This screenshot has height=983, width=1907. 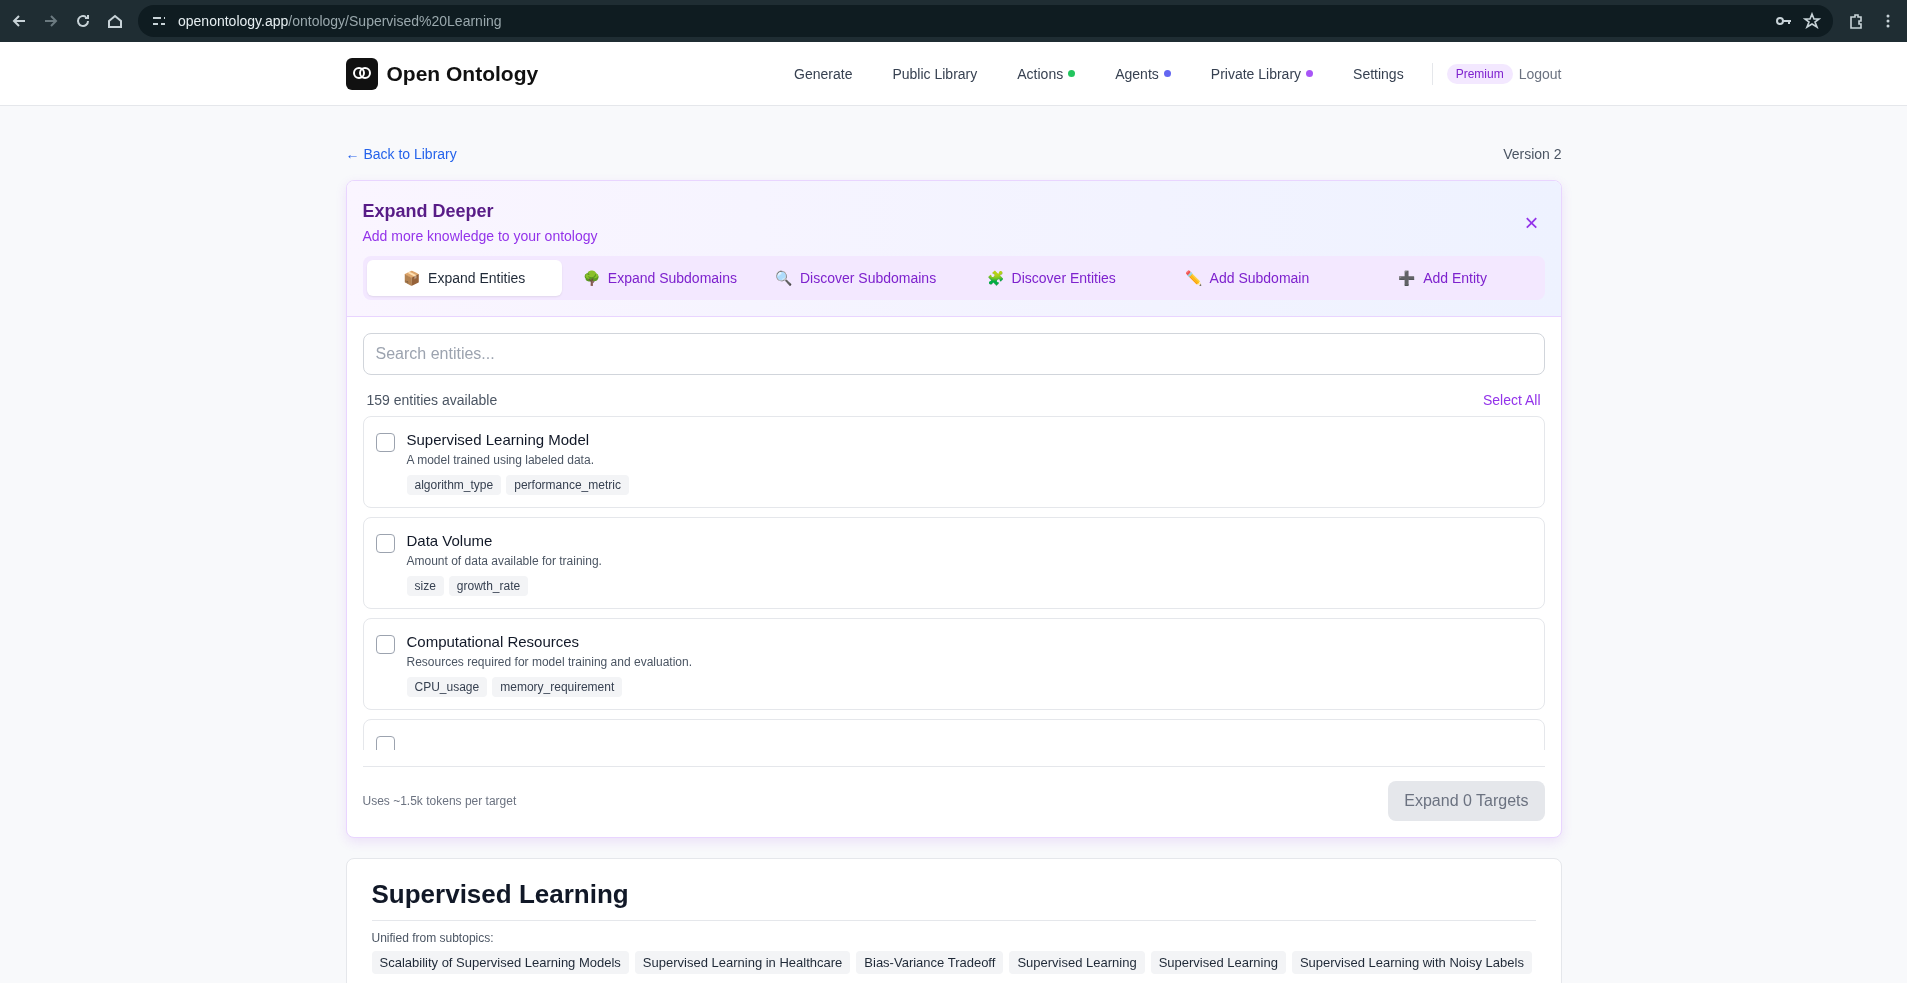 What do you see at coordinates (1411, 962) in the screenshot?
I see `subtopic-tag: Supervised Learning with Noisy Labels` at bounding box center [1411, 962].